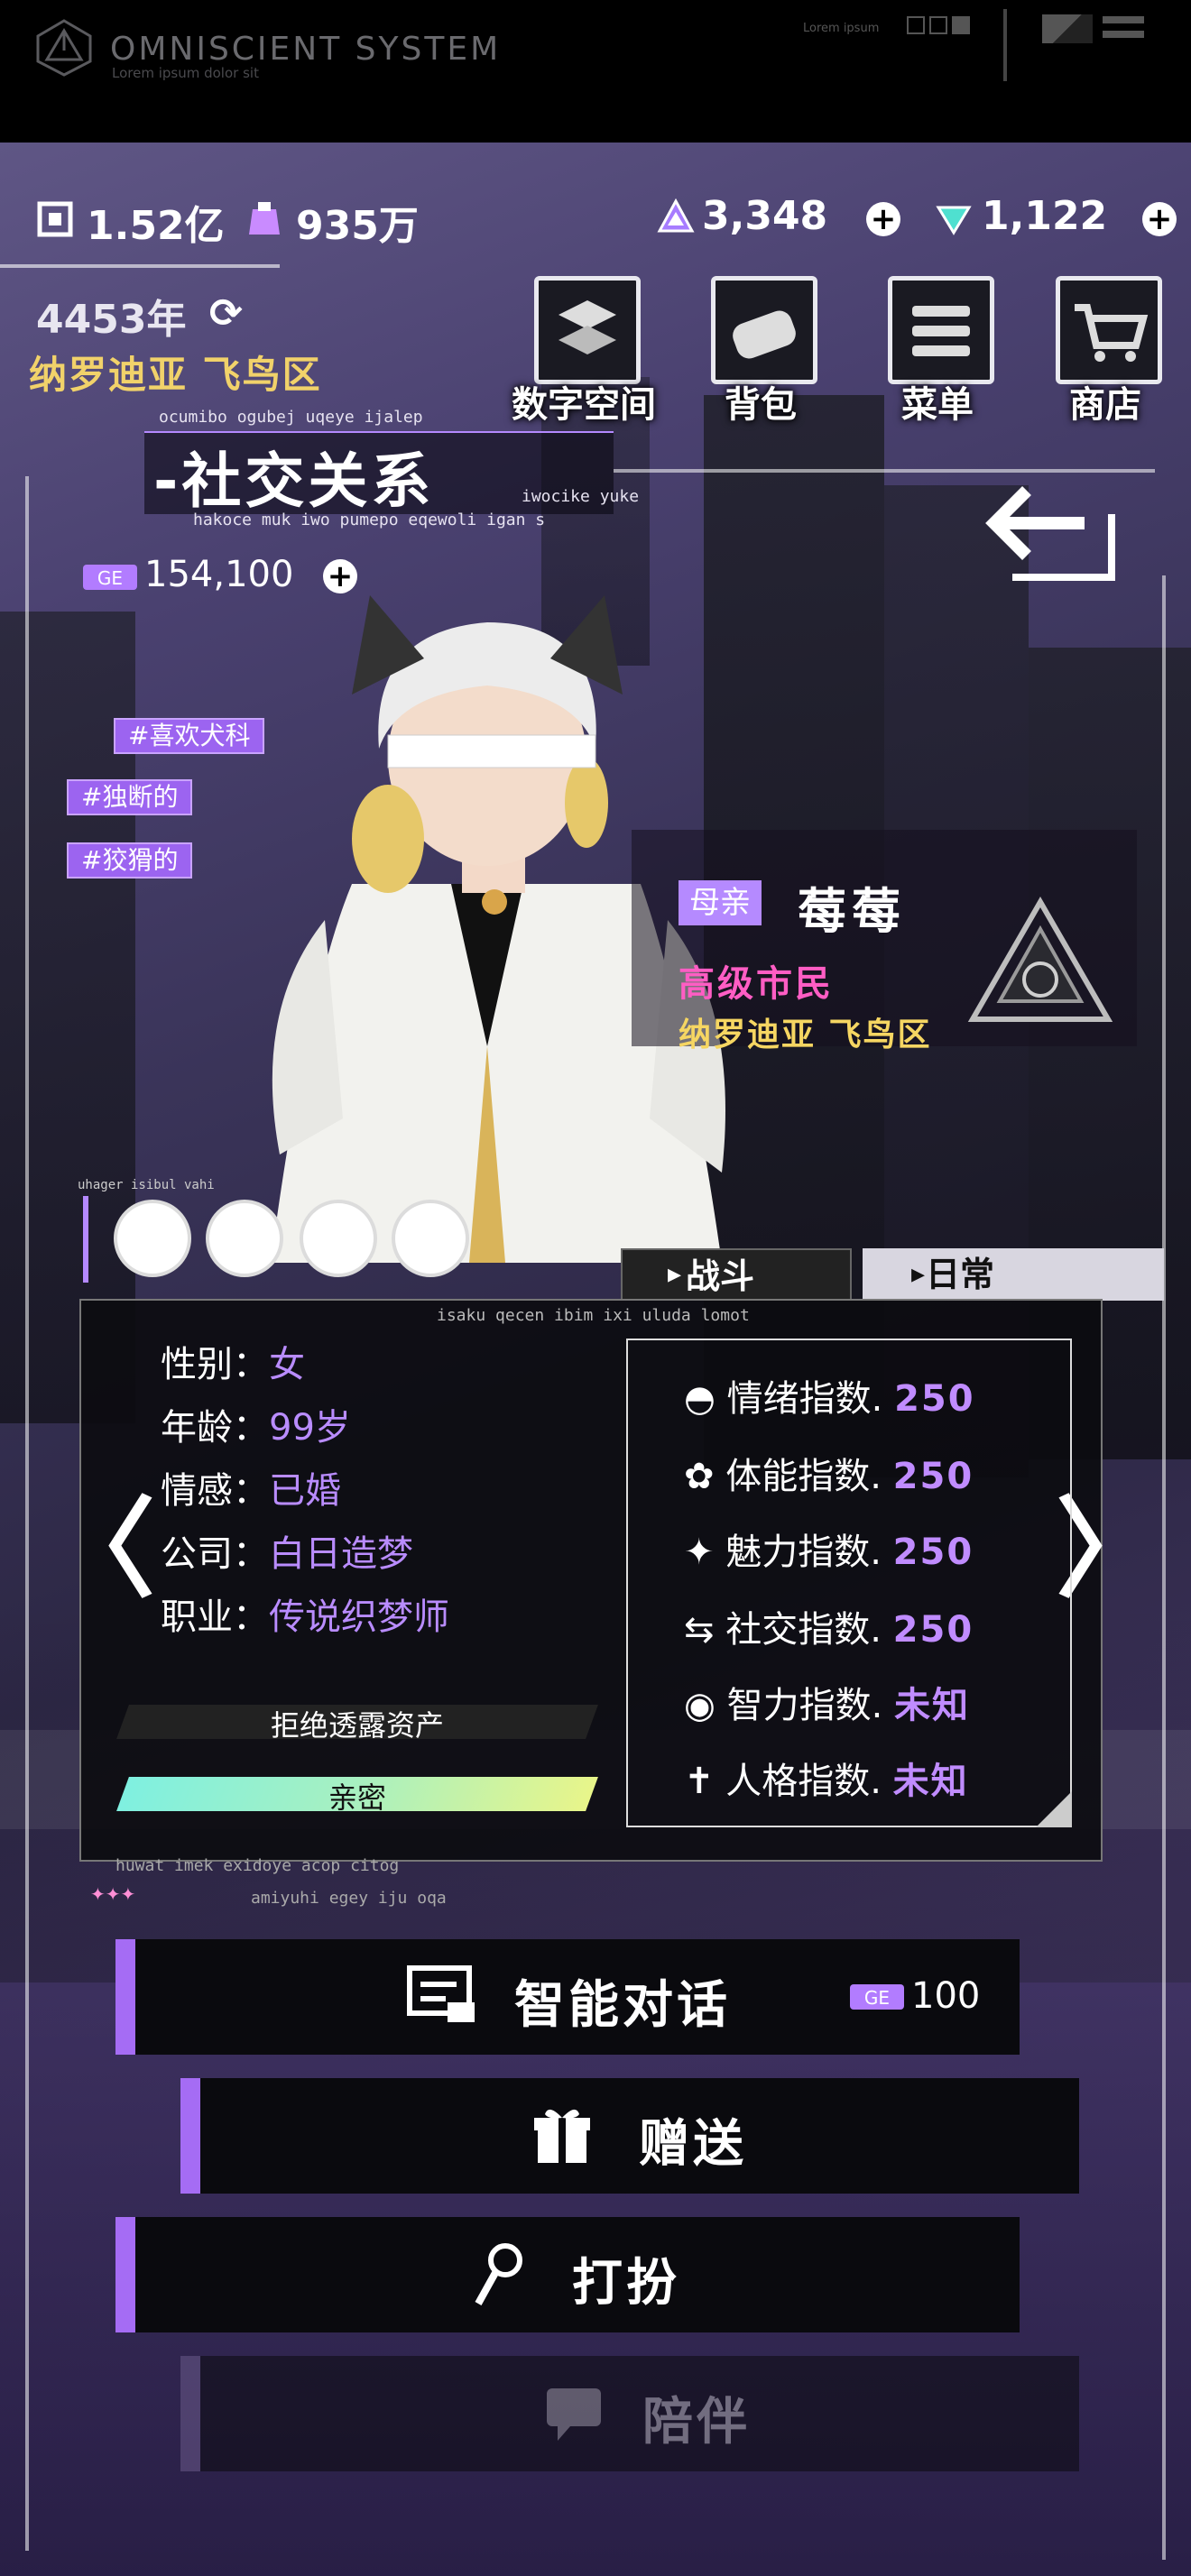  I want to click on profile-key: 性别：, so click(215, 1365).